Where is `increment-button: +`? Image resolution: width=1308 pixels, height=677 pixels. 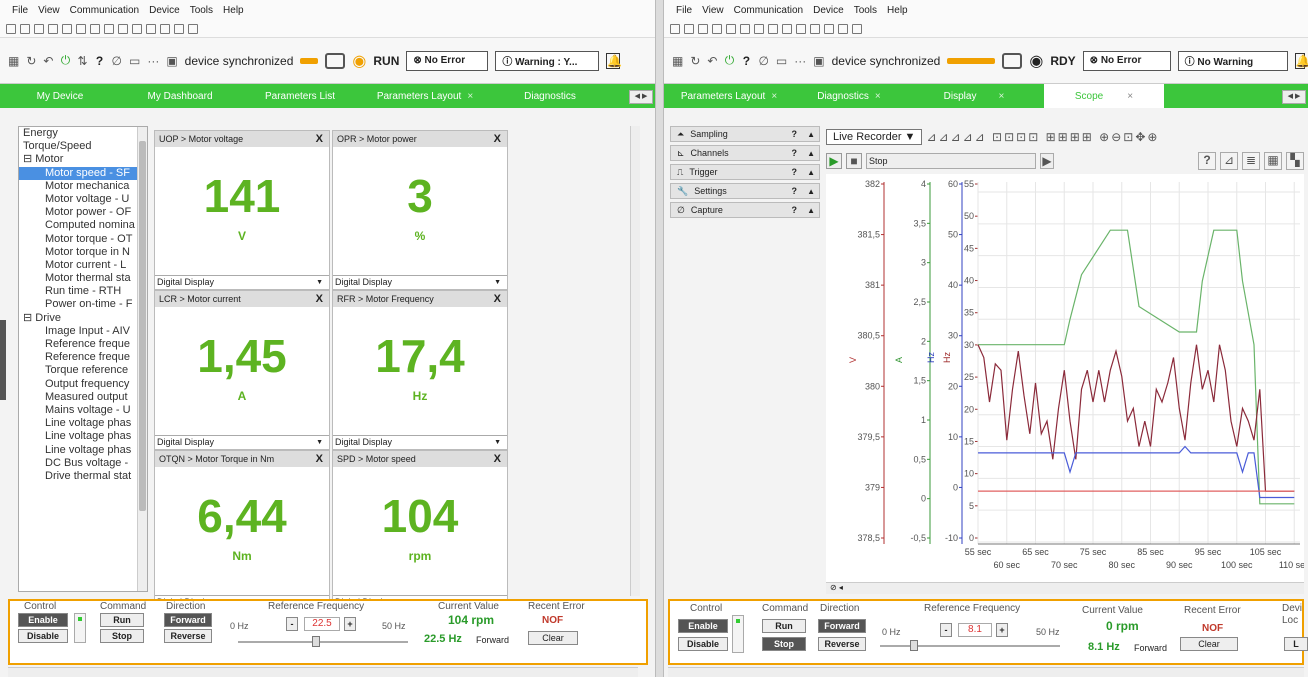 increment-button: + is located at coordinates (350, 624).